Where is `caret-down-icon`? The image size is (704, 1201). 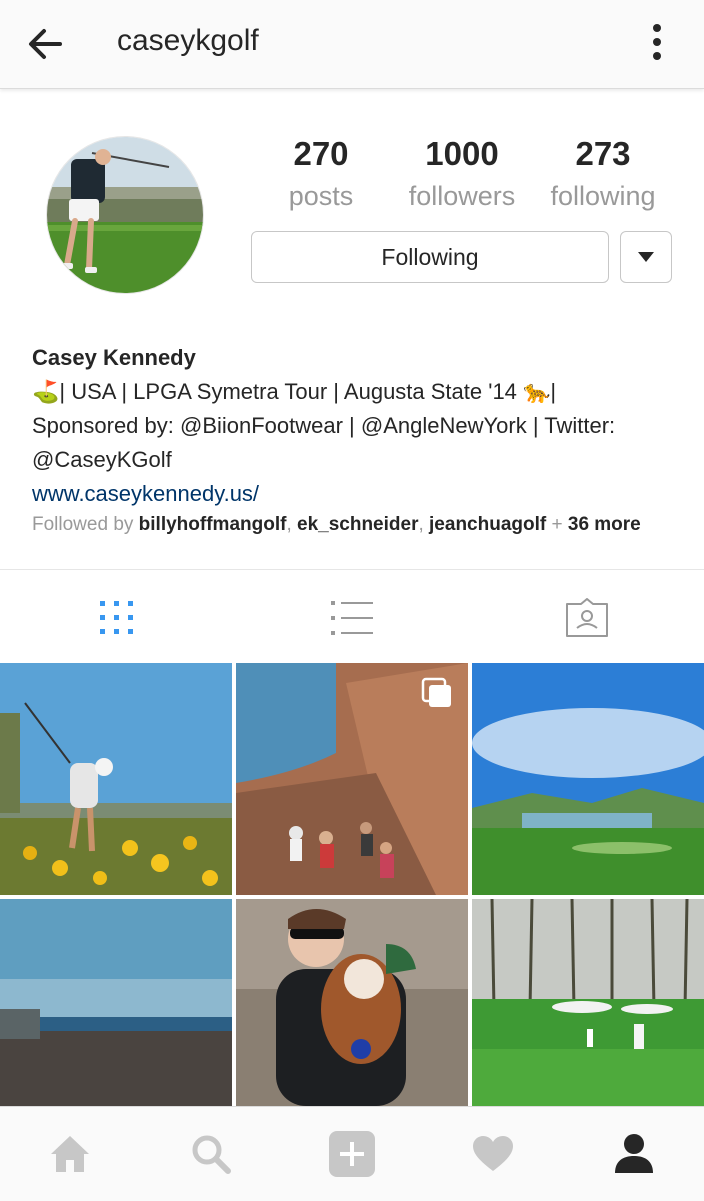
caret-down-icon is located at coordinates (646, 257).